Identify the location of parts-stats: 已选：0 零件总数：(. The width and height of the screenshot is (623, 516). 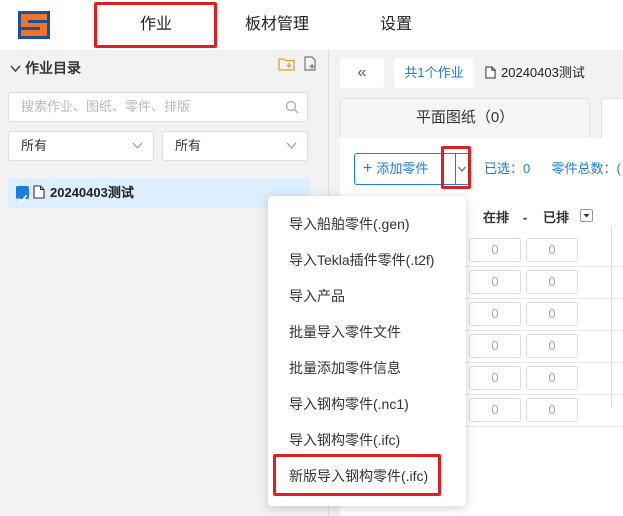
(552, 169).